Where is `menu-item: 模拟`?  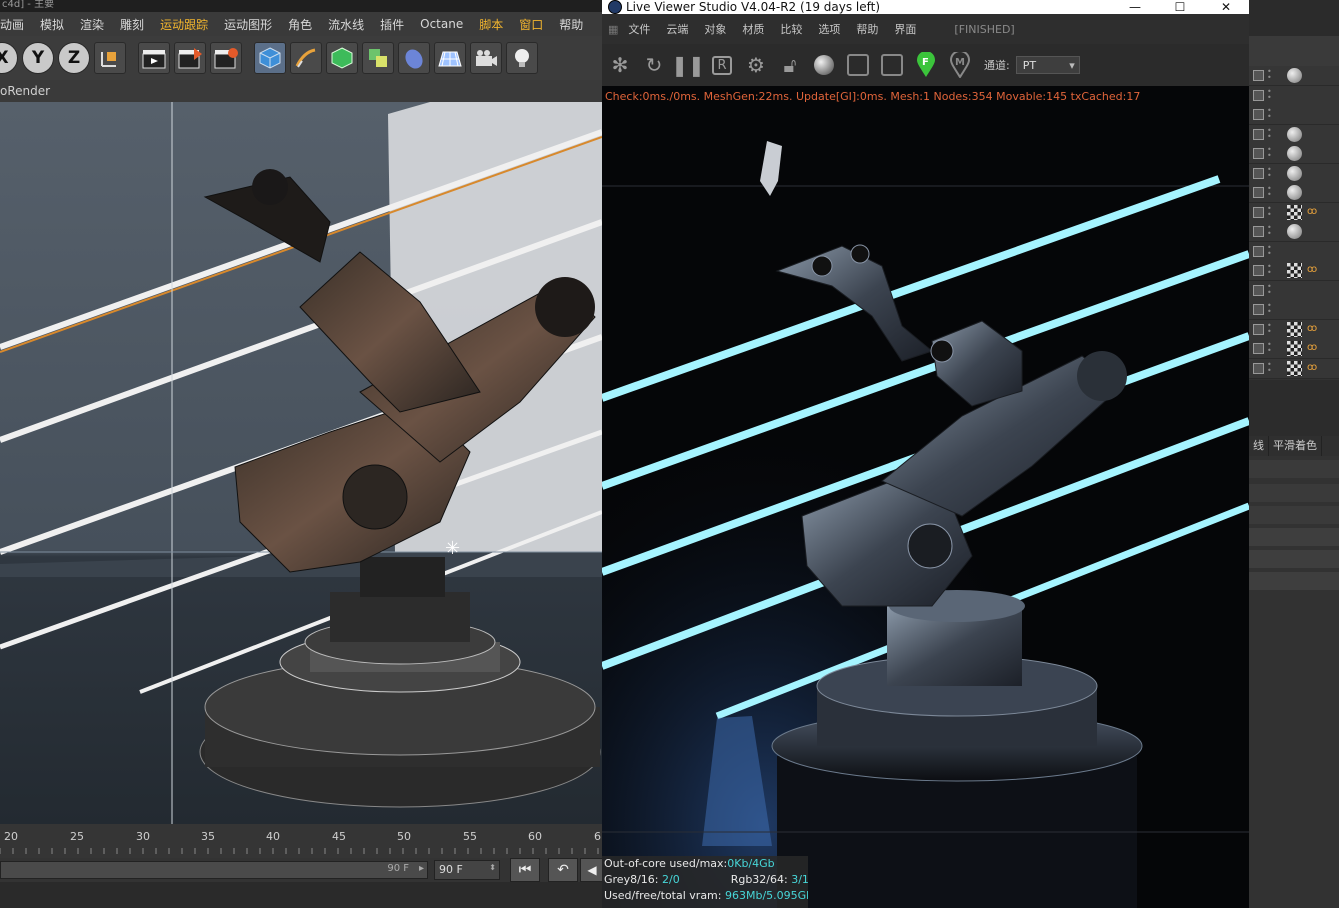
menu-item: 模拟 is located at coordinates (52, 24).